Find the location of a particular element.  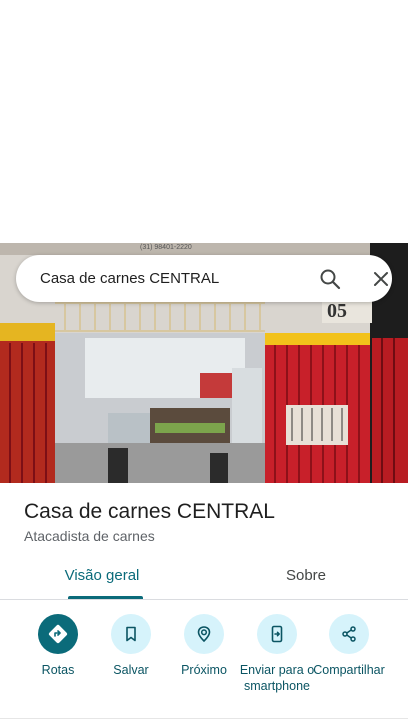

bookmark-icon is located at coordinates (131, 634).